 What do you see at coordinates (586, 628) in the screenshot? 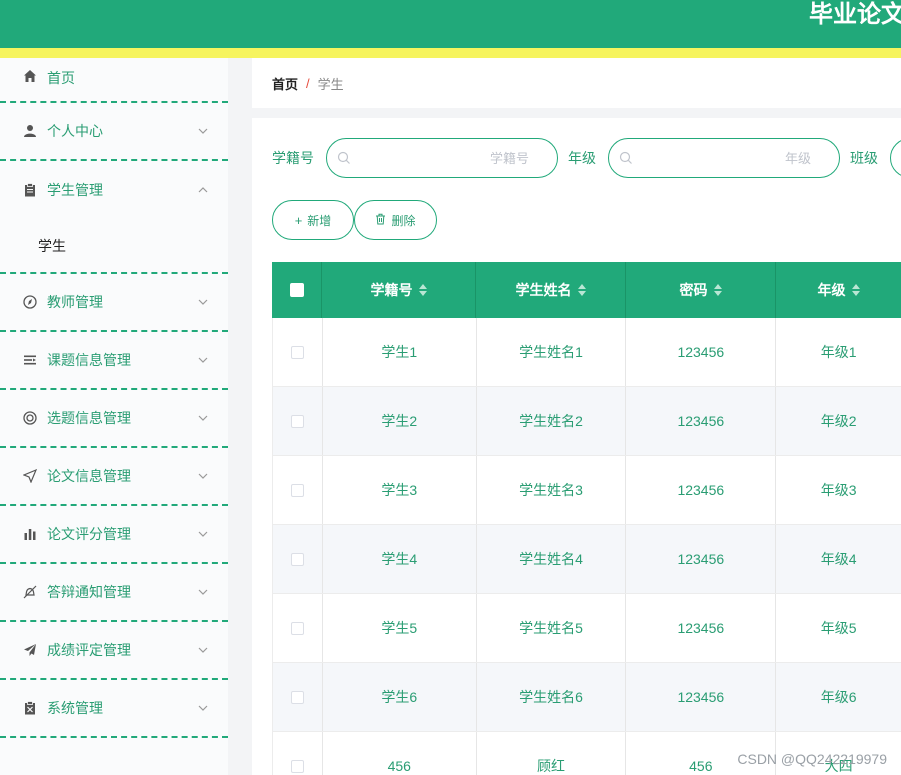
I see `table-row: 学生5 学生姓名5 123456 年级5` at bounding box center [586, 628].